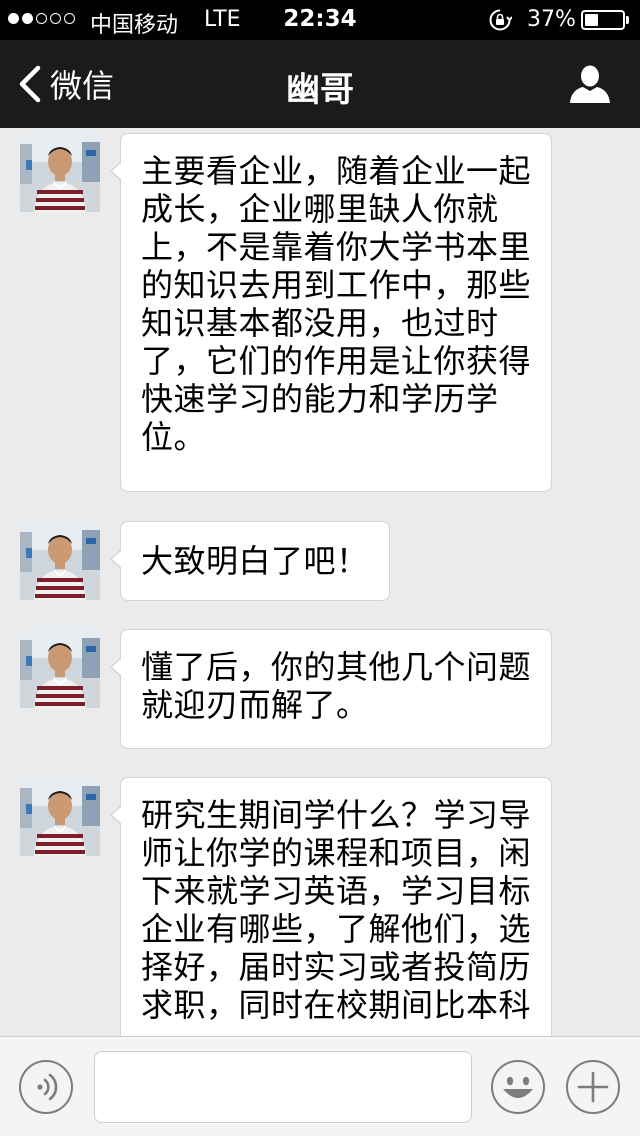 This screenshot has height=1136, width=640. What do you see at coordinates (518, 1087) in the screenshot?
I see `emoji-icon` at bounding box center [518, 1087].